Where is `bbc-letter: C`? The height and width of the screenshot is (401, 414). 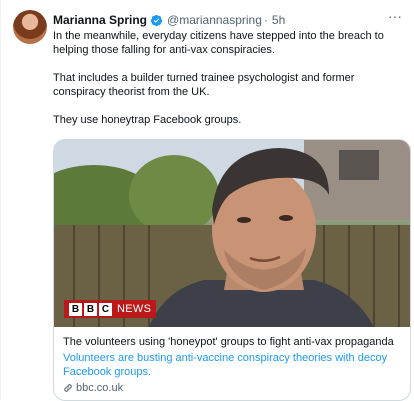
bbc-letter: C is located at coordinates (105, 309).